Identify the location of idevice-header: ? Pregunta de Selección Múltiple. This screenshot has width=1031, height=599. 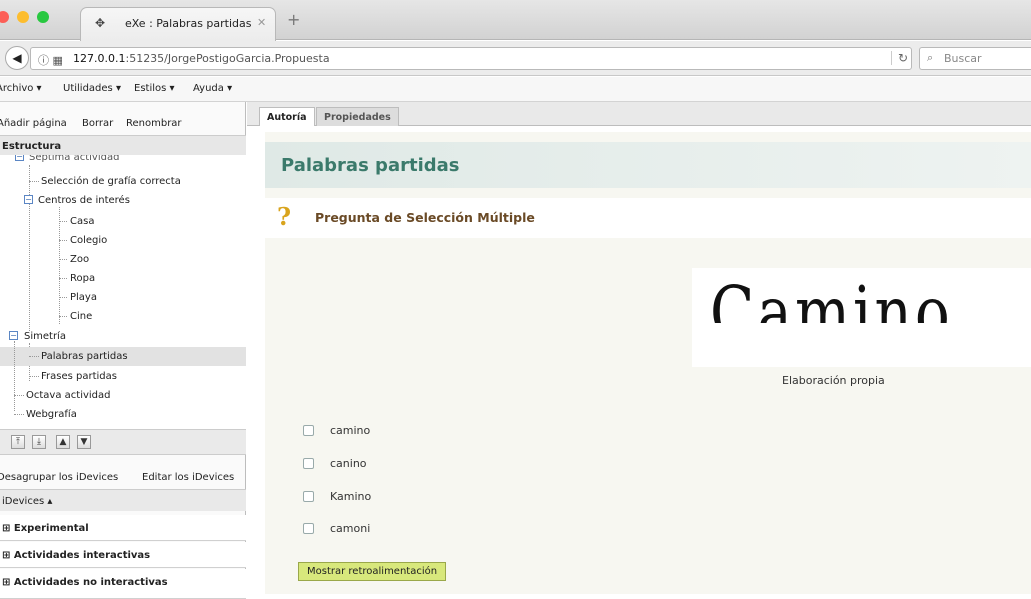
(648, 218).